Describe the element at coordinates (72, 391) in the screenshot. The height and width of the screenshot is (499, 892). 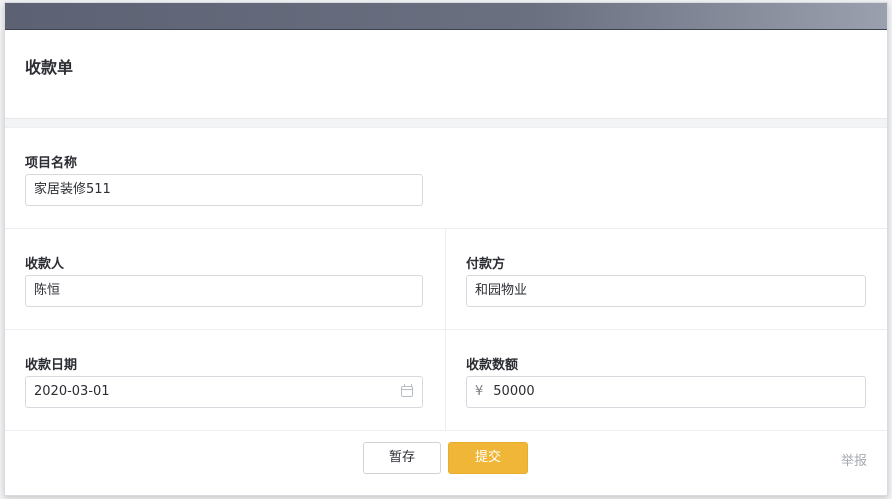
I see `date-value: 2020-03-01` at that location.